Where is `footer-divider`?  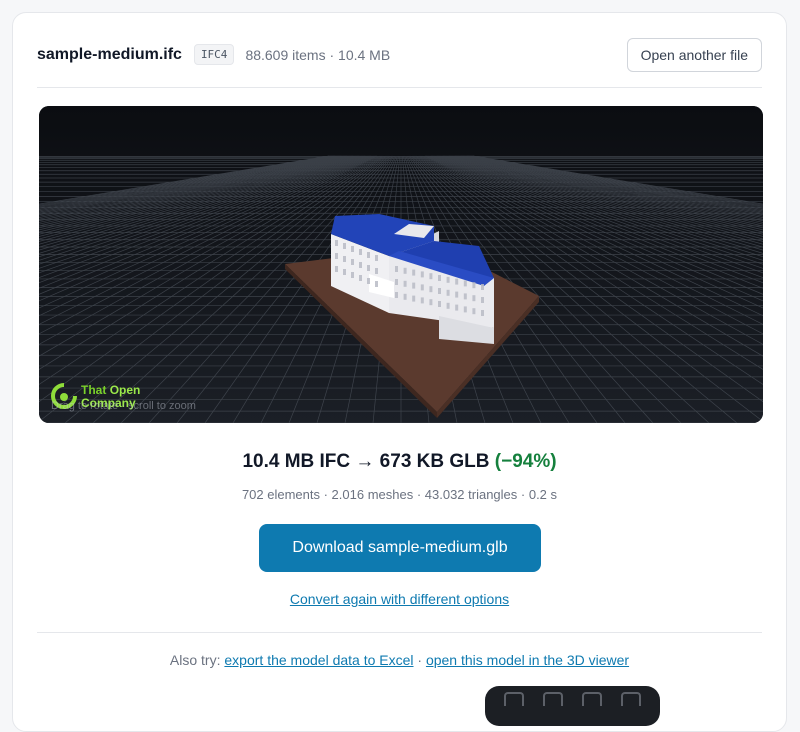
footer-divider is located at coordinates (399, 632).